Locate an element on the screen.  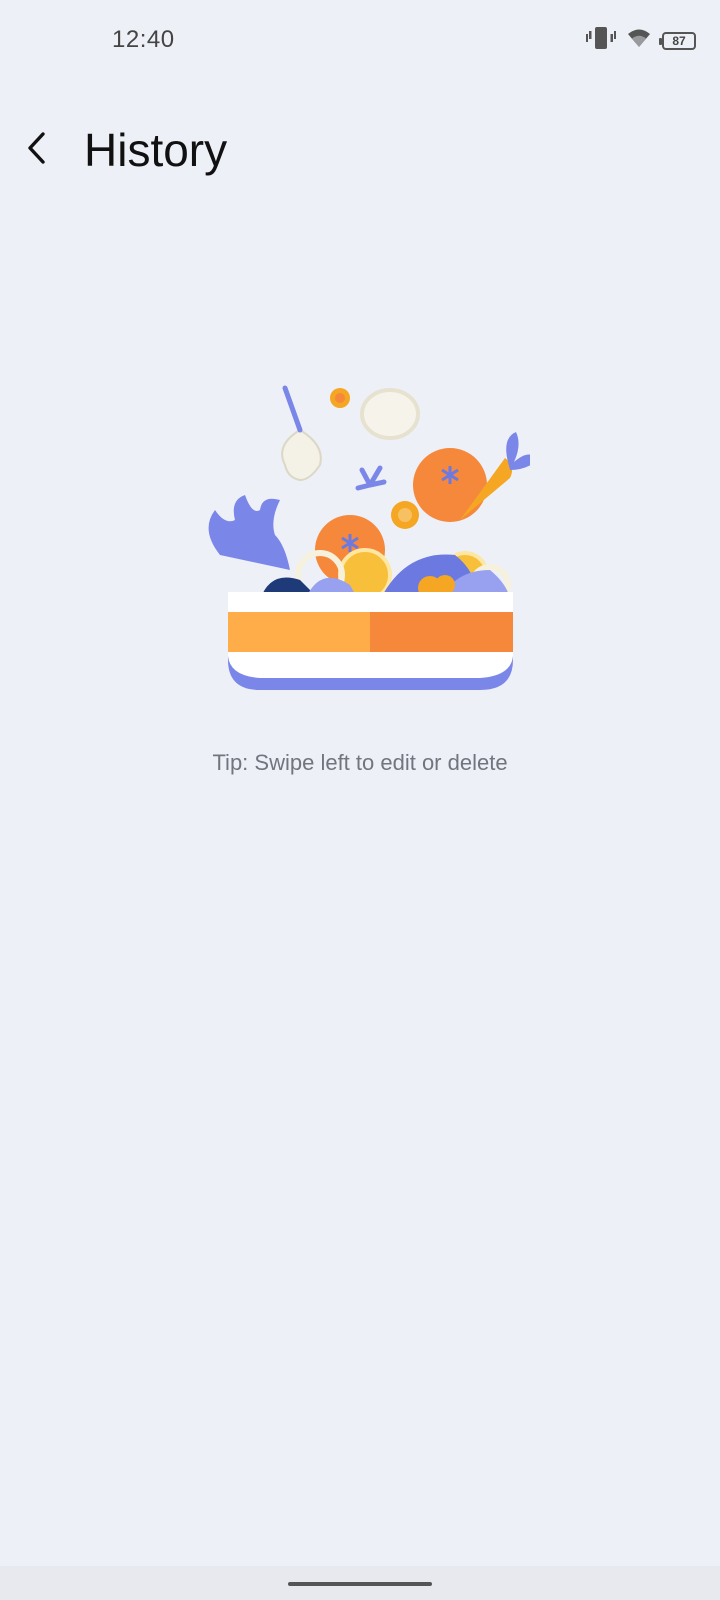
top-app-bar: History is located at coordinates (360, 150).